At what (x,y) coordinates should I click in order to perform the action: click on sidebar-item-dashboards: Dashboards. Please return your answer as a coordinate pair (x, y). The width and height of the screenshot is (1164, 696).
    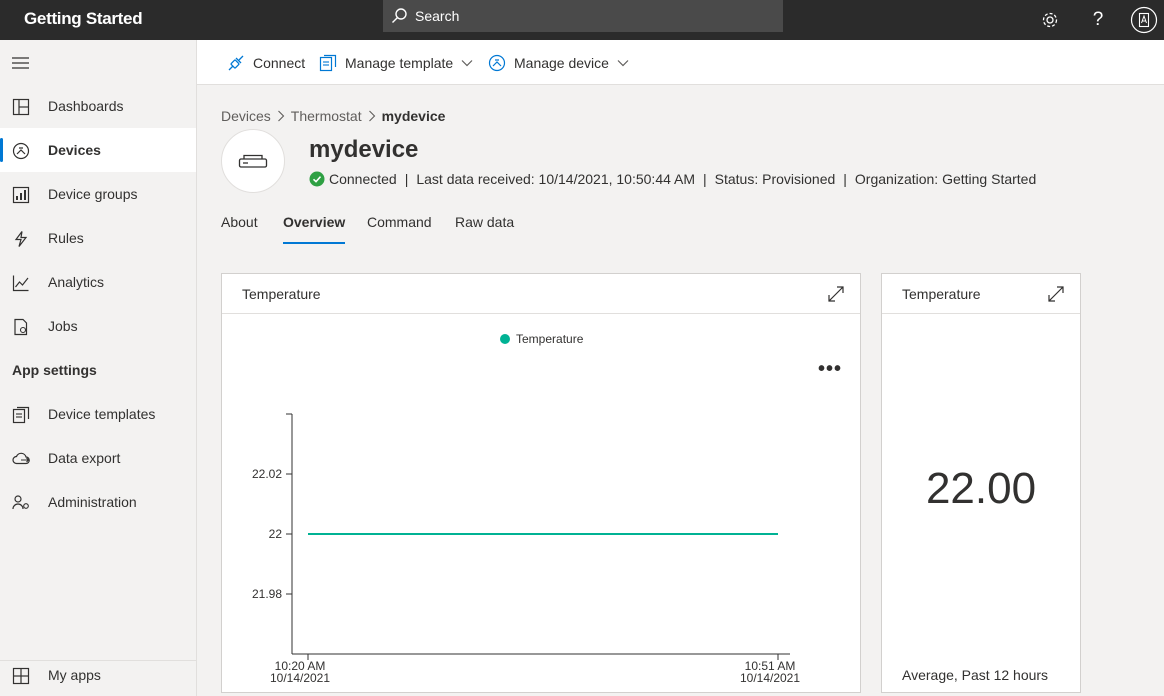
    Looking at the image, I should click on (98, 106).